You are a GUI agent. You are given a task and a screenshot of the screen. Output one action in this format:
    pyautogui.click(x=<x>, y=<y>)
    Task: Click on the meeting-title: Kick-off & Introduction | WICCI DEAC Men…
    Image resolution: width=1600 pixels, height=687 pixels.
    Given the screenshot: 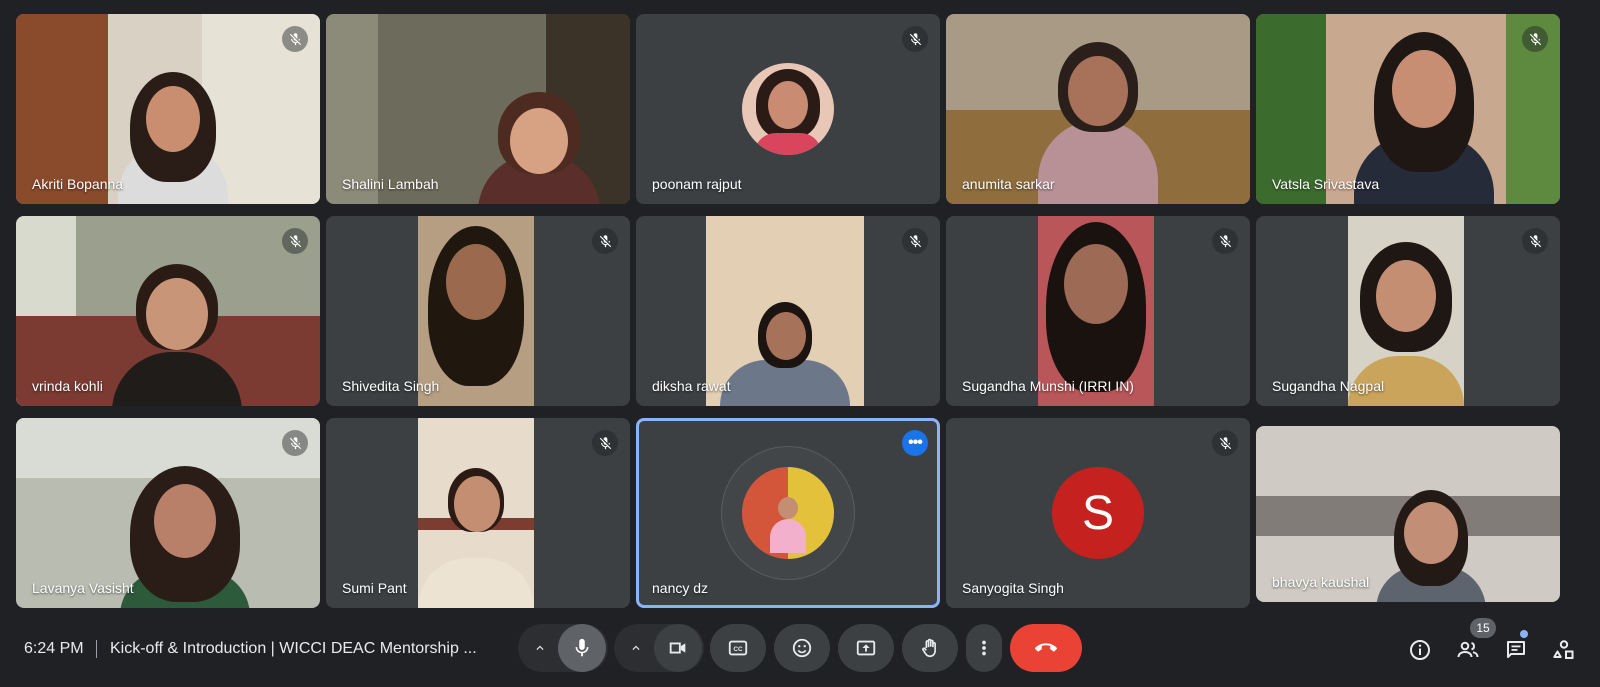 What is the action you would take?
    pyautogui.click(x=293, y=648)
    